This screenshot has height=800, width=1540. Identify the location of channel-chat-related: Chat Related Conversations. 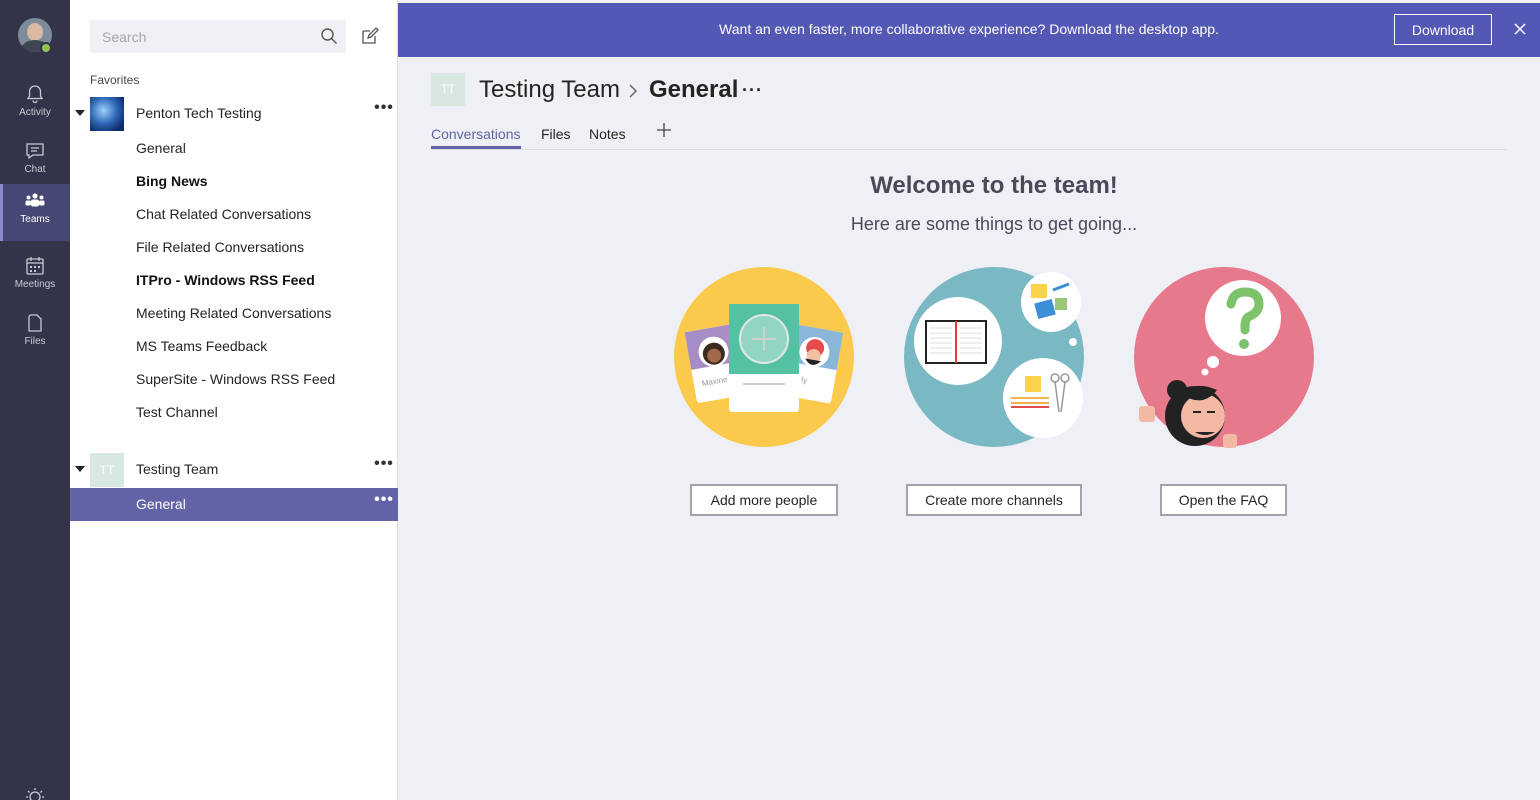
(234, 214).